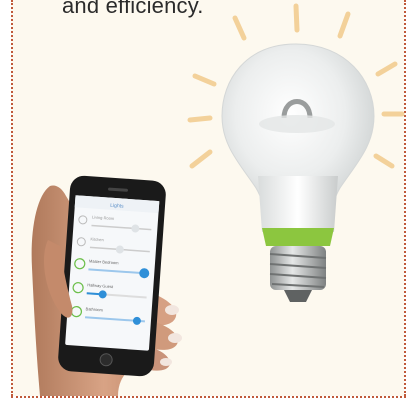 The width and height of the screenshot is (414, 405). What do you see at coordinates (298, 237) in the screenshot?
I see `bulb-green-band` at bounding box center [298, 237].